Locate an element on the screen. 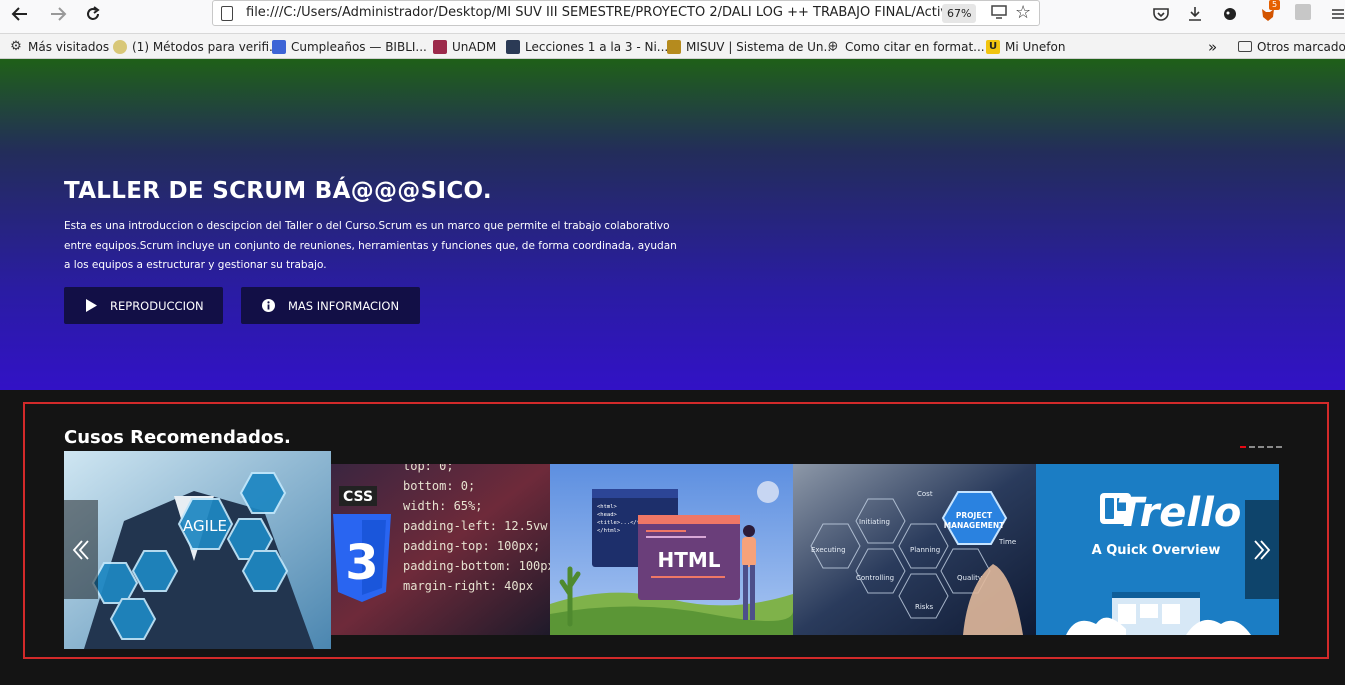 This screenshot has width=1345, height=685. css-code-line: padding-bottom: 100px is located at coordinates (476, 566).